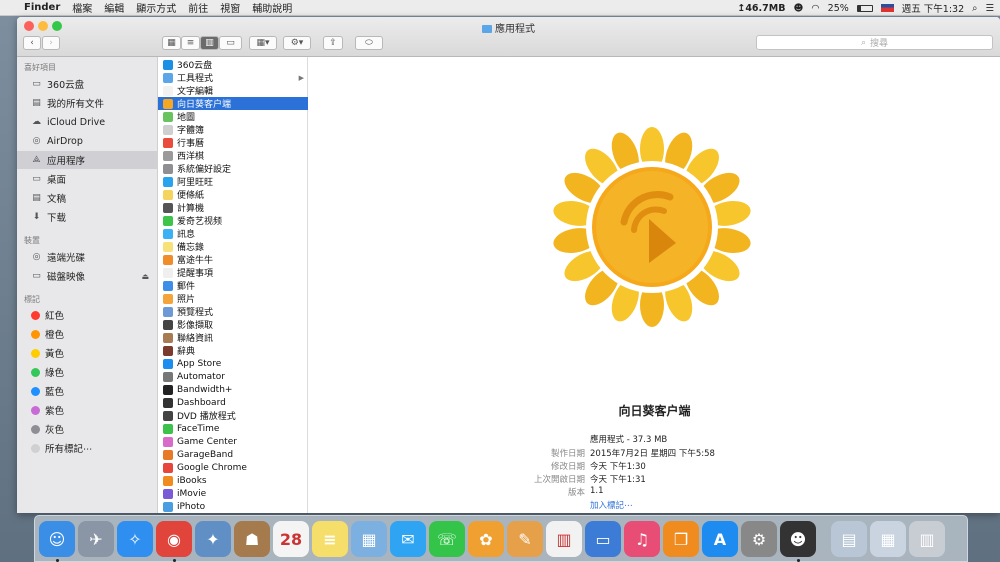  What do you see at coordinates (447, 539) in the screenshot?
I see `dock-facetime-icon: ☏` at bounding box center [447, 539].